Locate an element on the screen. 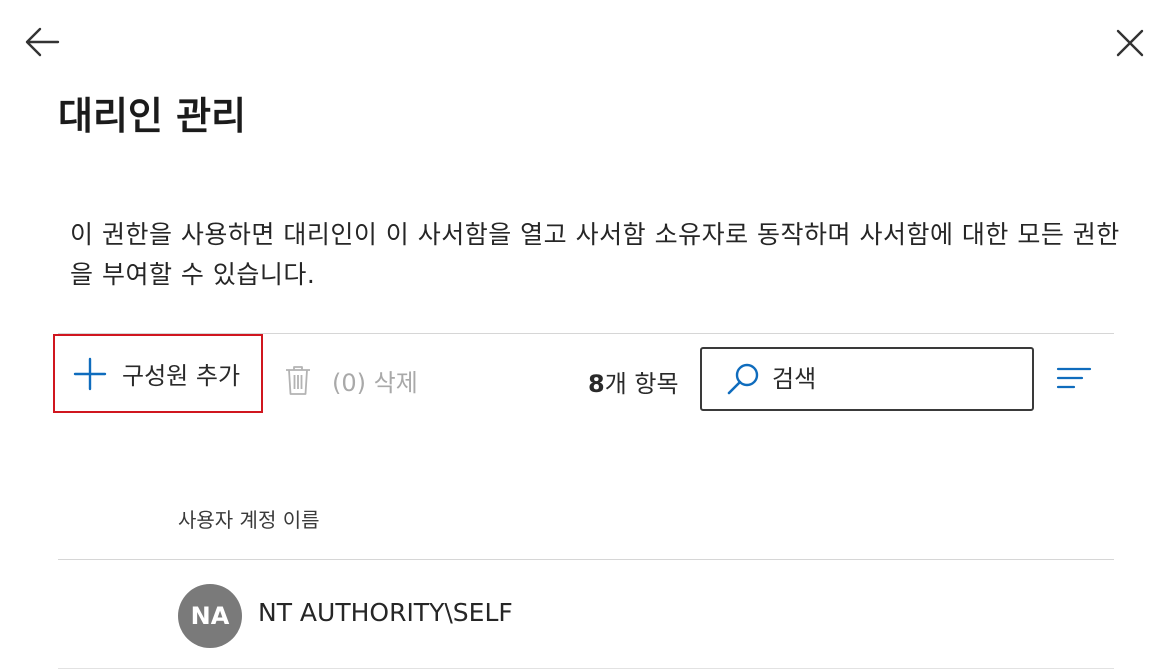 This screenshot has width=1162, height=670. search-icon is located at coordinates (743, 379).